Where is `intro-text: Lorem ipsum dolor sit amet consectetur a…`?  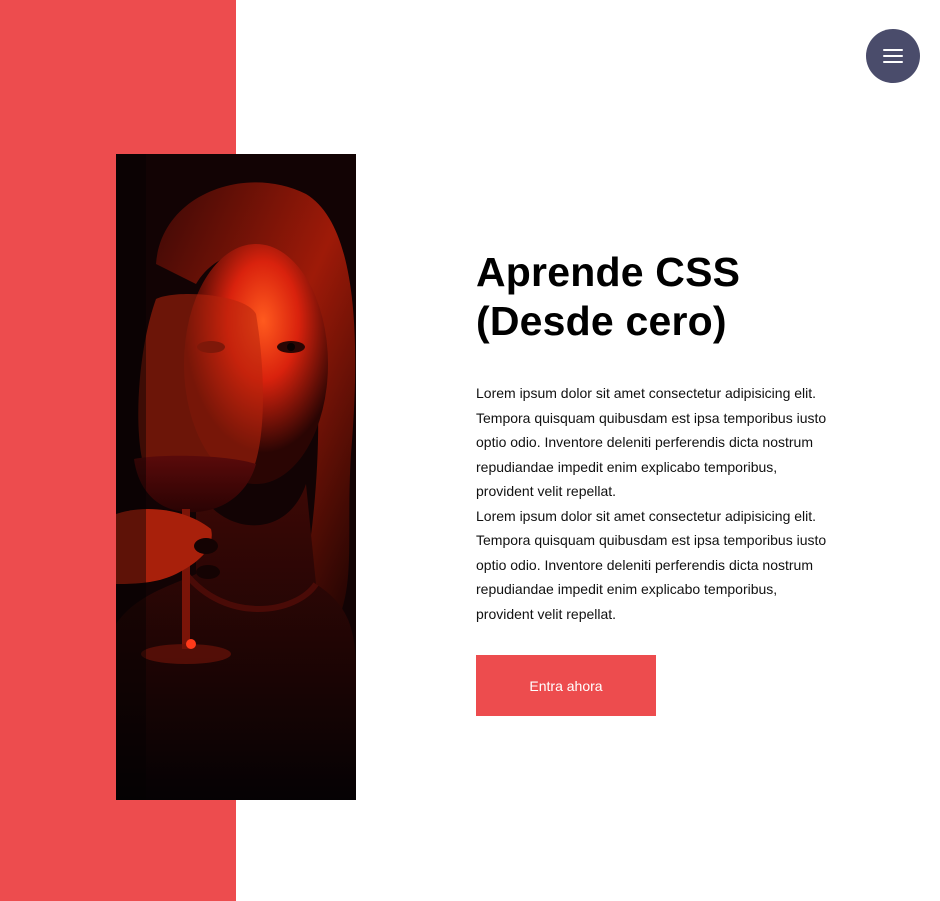 intro-text: Lorem ipsum dolor sit amet consectetur a… is located at coordinates (656, 503).